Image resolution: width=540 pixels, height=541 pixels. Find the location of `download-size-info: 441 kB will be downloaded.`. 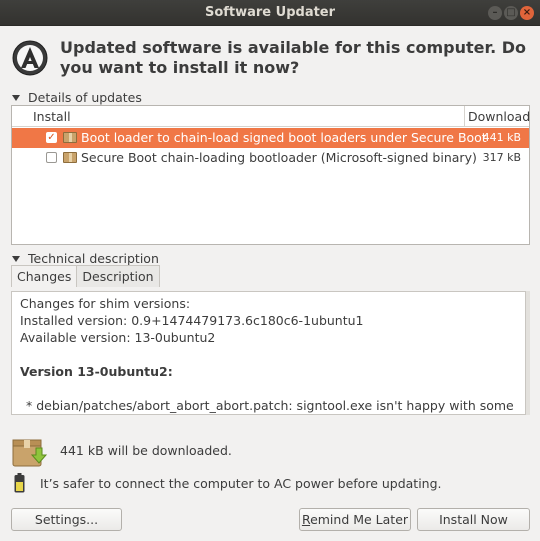

download-size-info: 441 kB will be downloaded. is located at coordinates (146, 450).